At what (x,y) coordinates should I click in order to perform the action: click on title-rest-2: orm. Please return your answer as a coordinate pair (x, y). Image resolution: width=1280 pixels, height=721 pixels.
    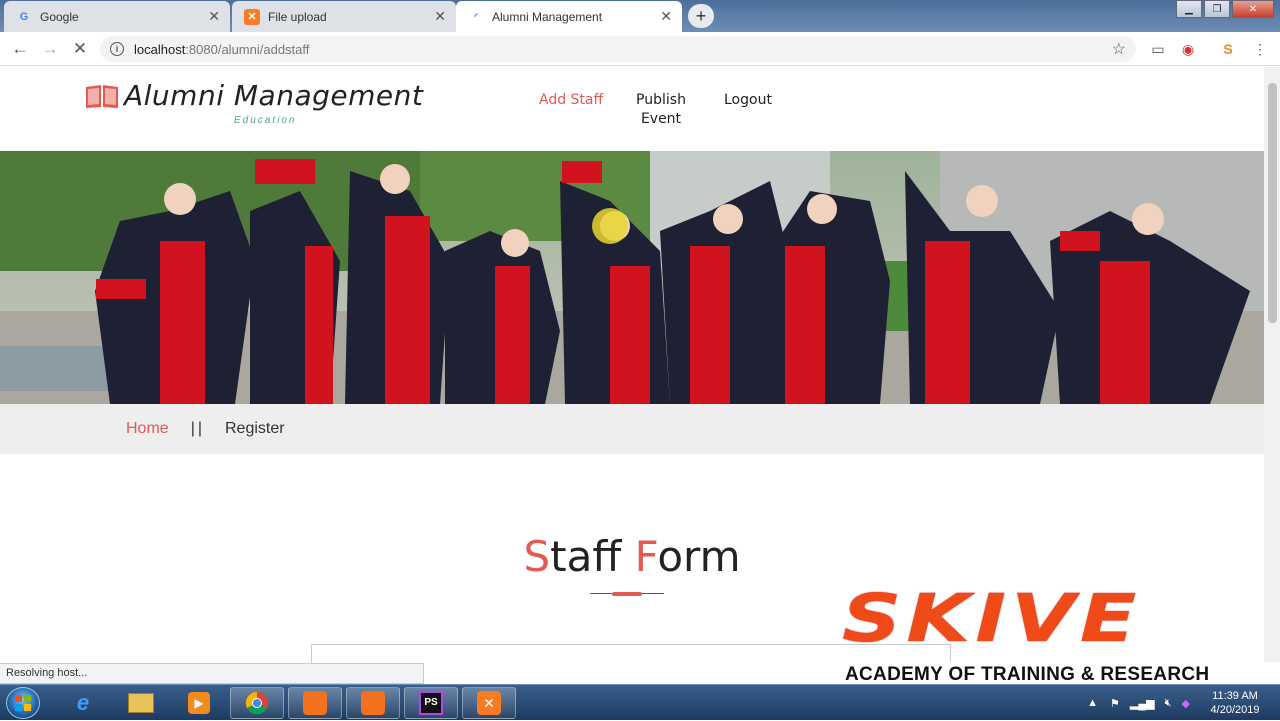
    Looking at the image, I should click on (699, 556).